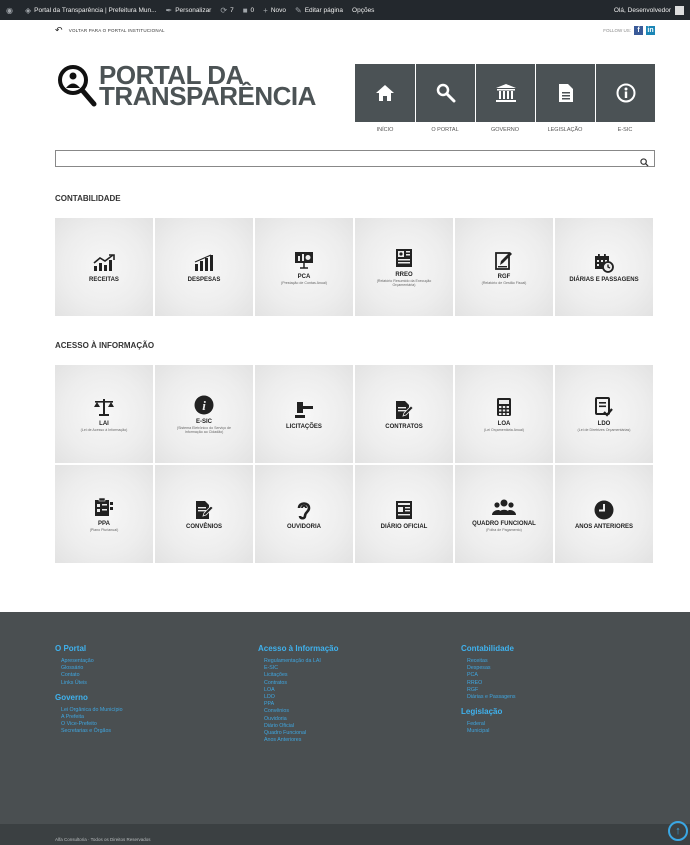 The width and height of the screenshot is (690, 845). I want to click on footer-link: LOA, so click(301, 690).